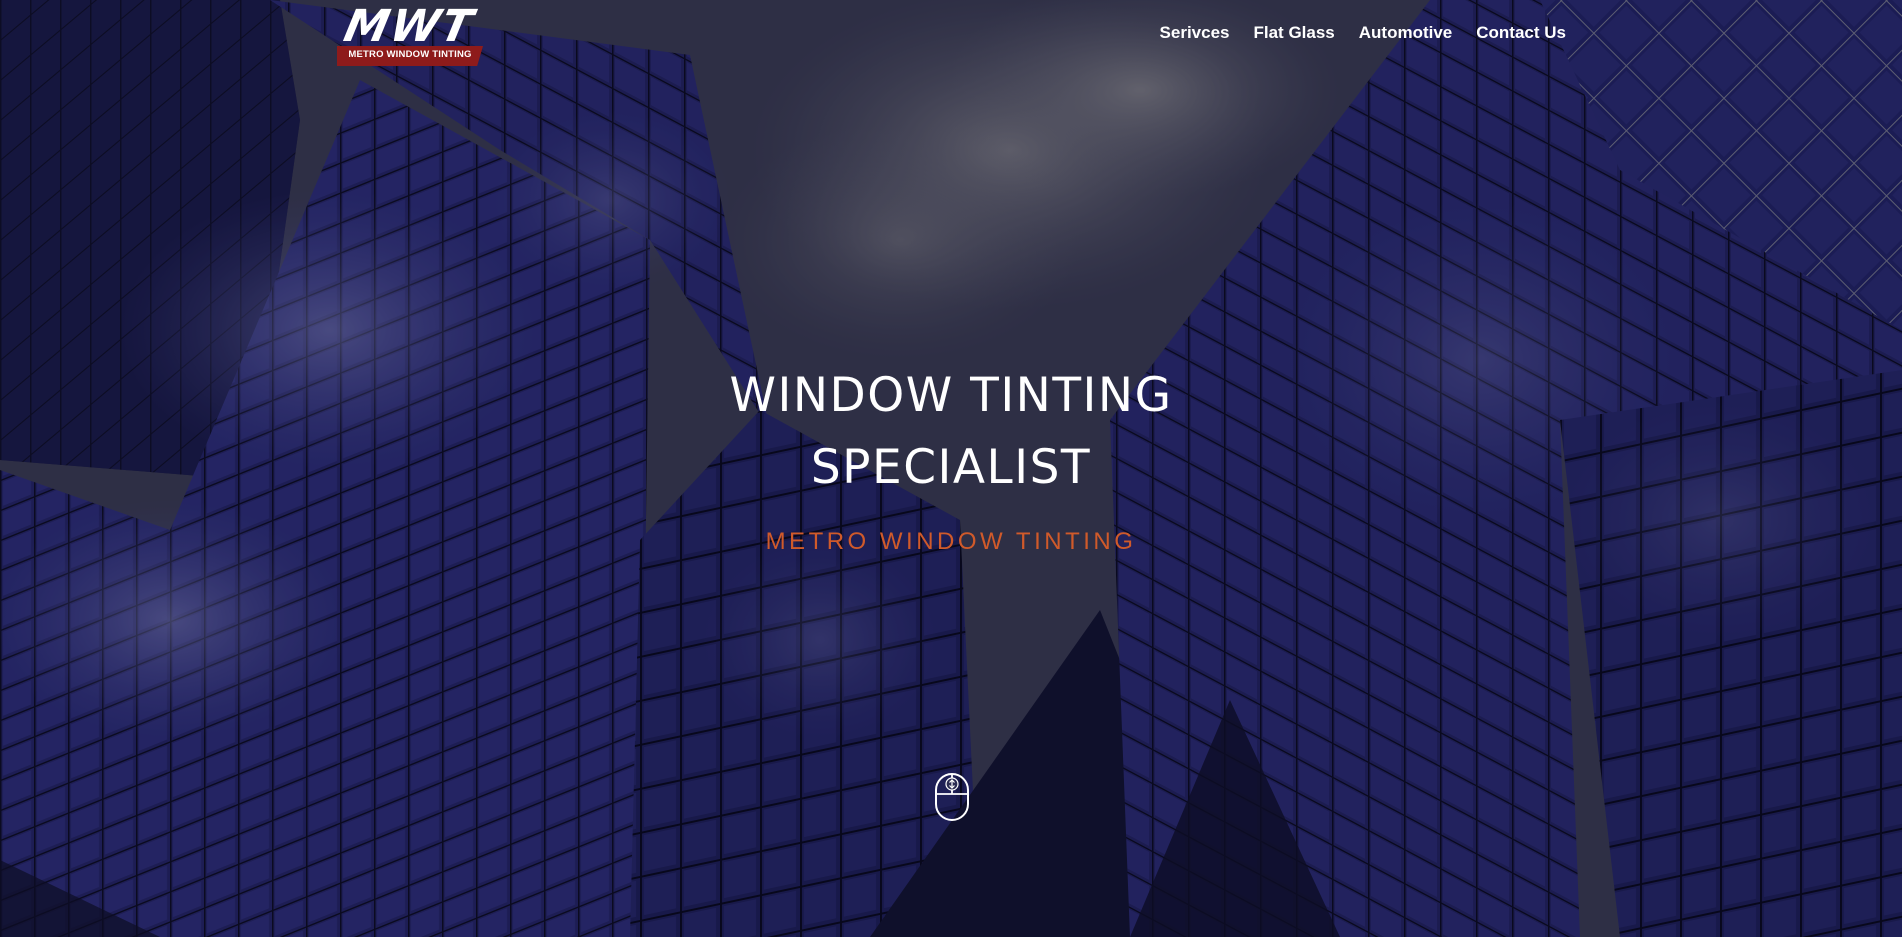 The image size is (1902, 937). What do you see at coordinates (951, 395) in the screenshot?
I see `hero-title-line-1: WINDOW TINTING` at bounding box center [951, 395].